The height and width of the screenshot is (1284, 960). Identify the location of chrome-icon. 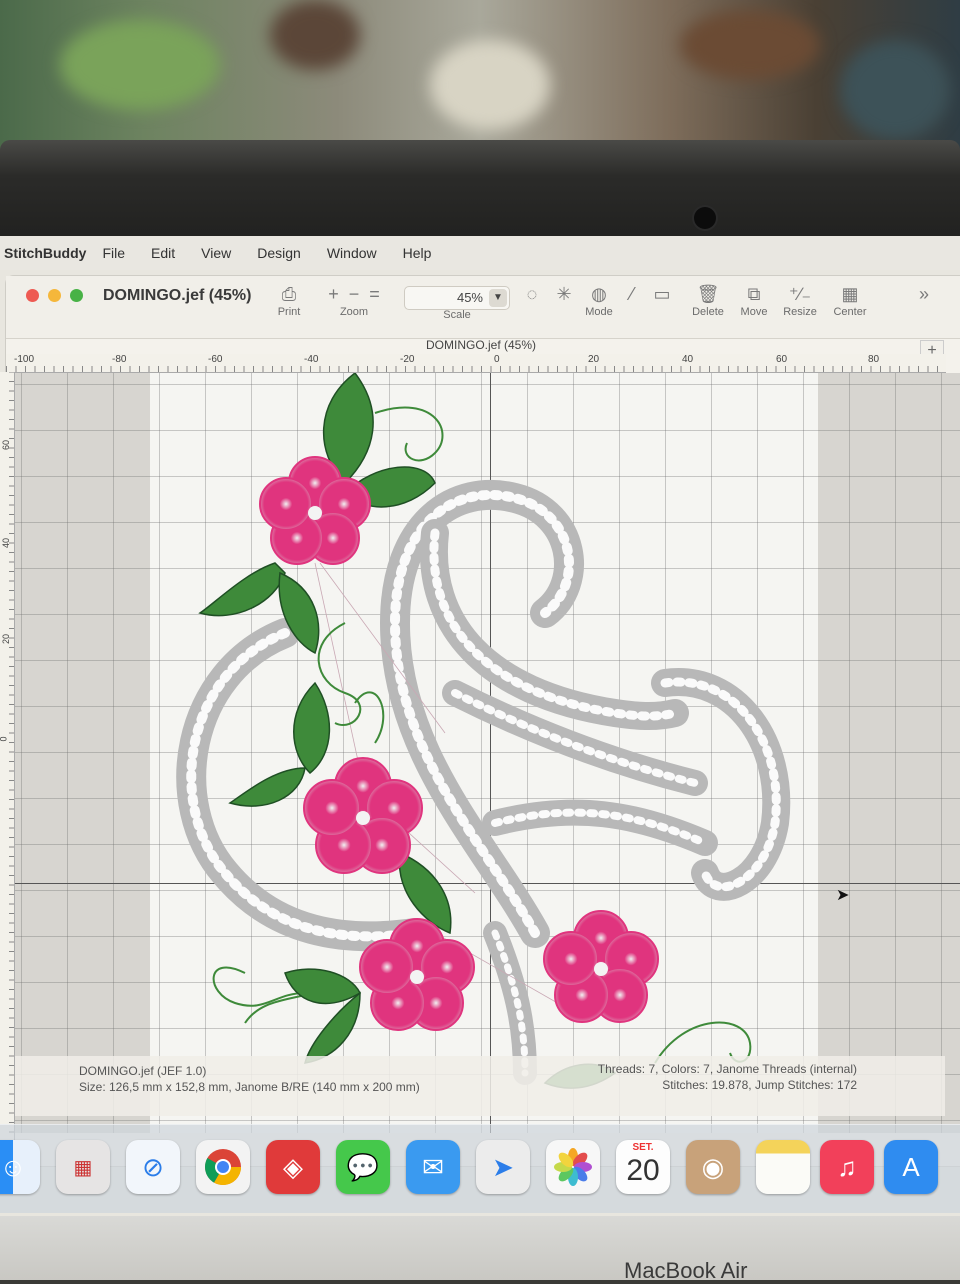
(223, 1167).